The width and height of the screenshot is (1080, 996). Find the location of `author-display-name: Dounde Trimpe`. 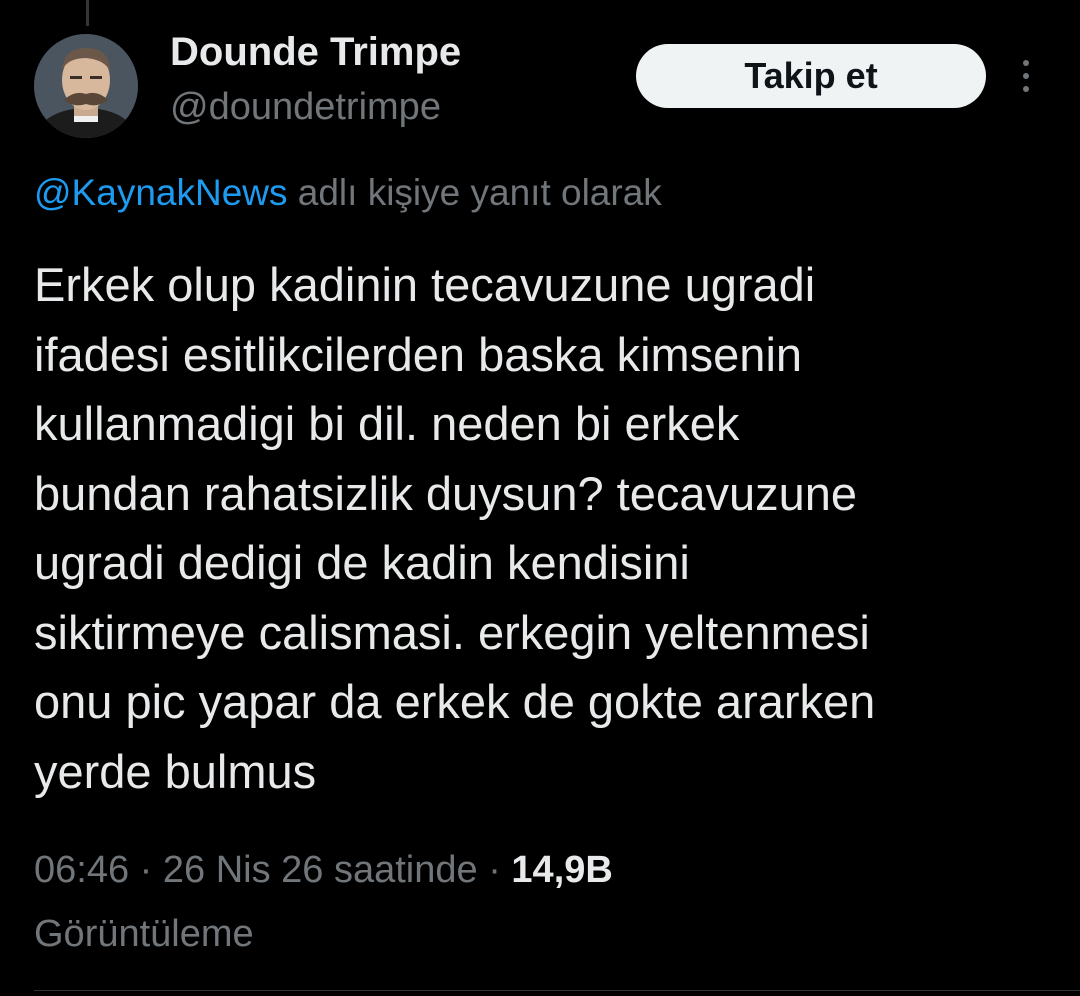

author-display-name: Dounde Trimpe is located at coordinates (315, 52).